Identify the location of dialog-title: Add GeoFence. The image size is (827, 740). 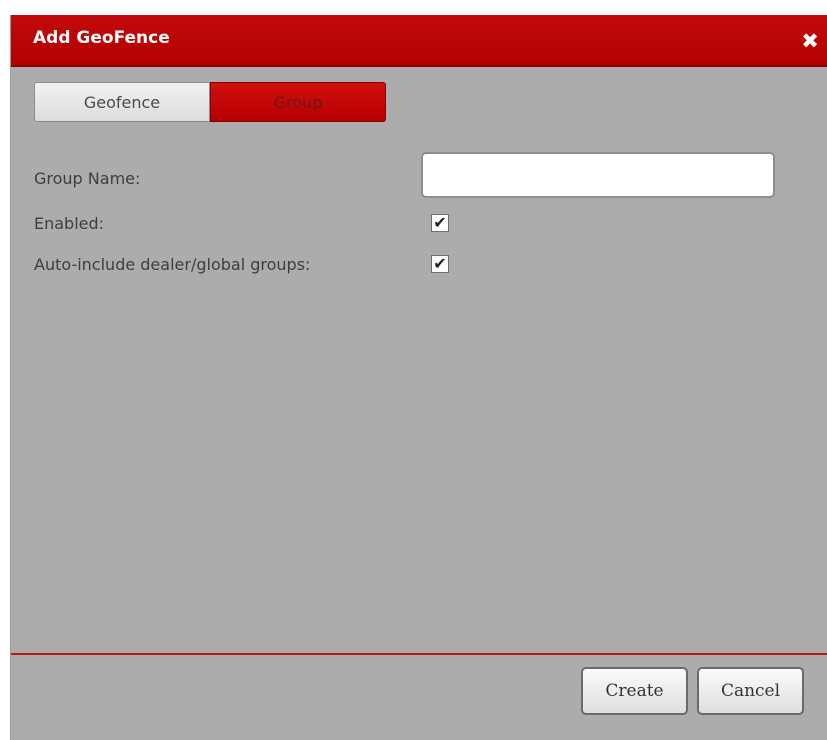
(101, 38).